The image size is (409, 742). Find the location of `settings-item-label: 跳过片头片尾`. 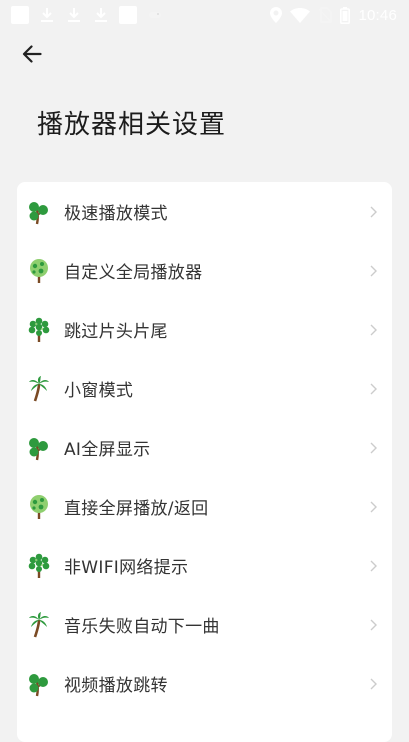

settings-item-label: 跳过片头片尾 is located at coordinates (116, 332).